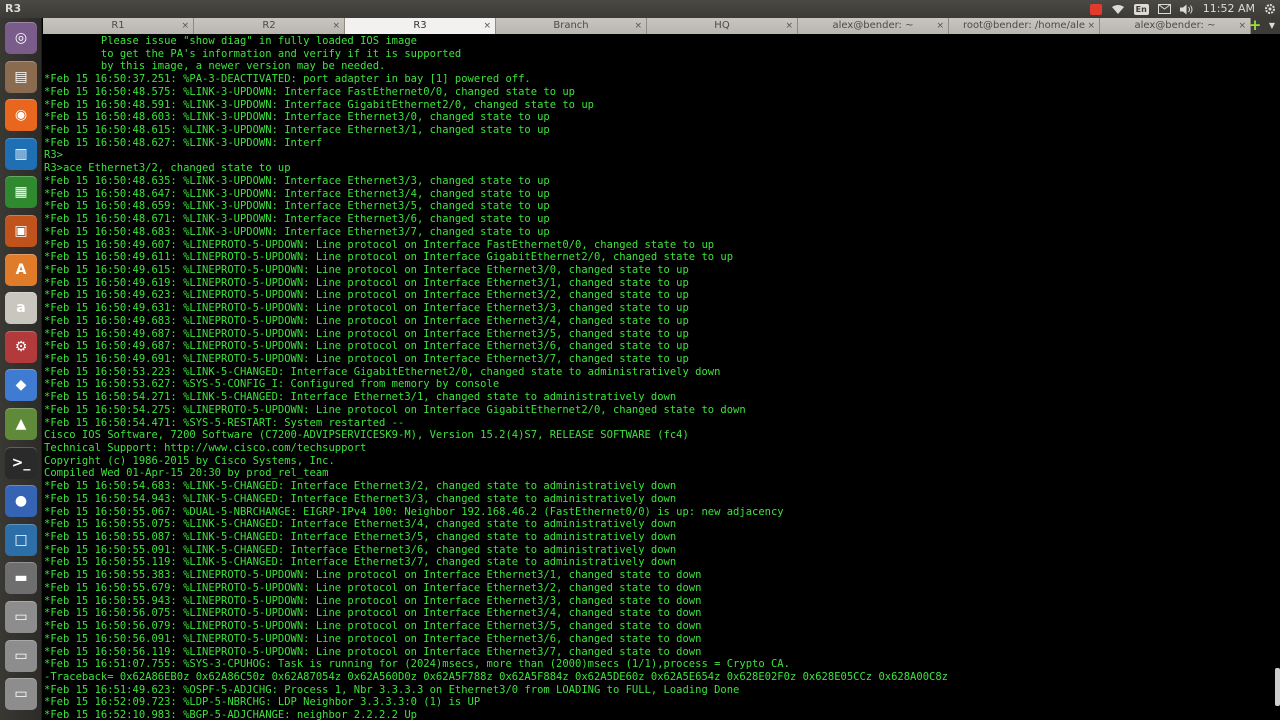 Image resolution: width=1280 pixels, height=720 pixels. I want to click on firefox-icon: ◉, so click(21, 115).